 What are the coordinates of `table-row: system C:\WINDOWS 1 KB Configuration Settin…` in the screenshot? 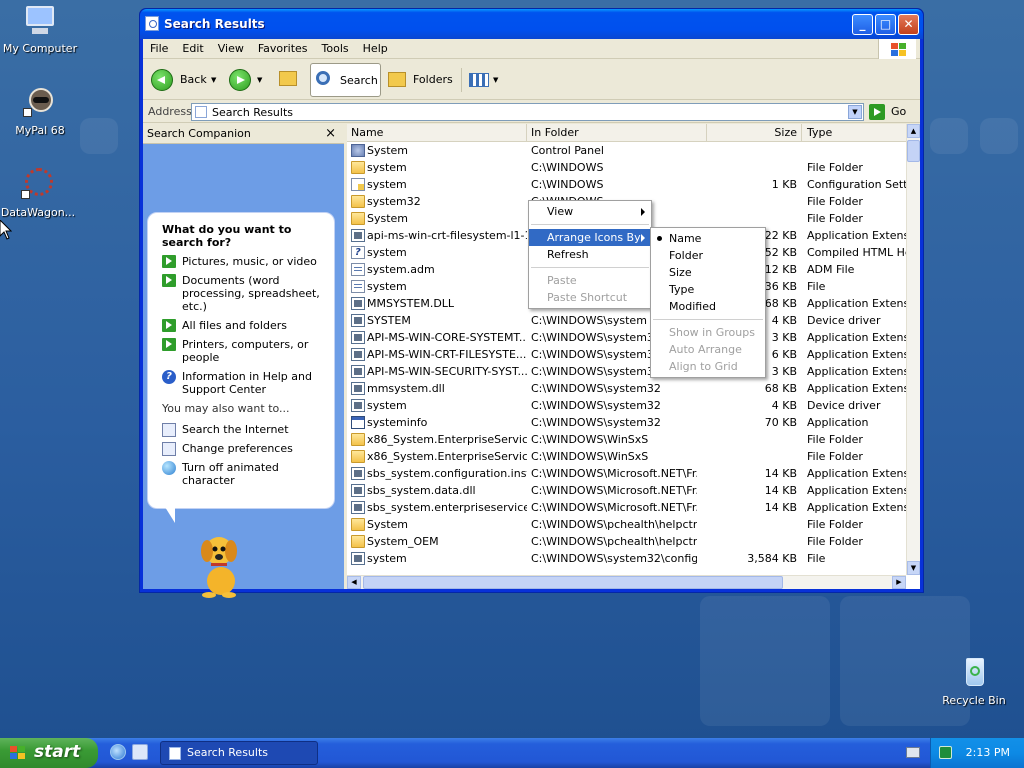 It's located at (626, 184).